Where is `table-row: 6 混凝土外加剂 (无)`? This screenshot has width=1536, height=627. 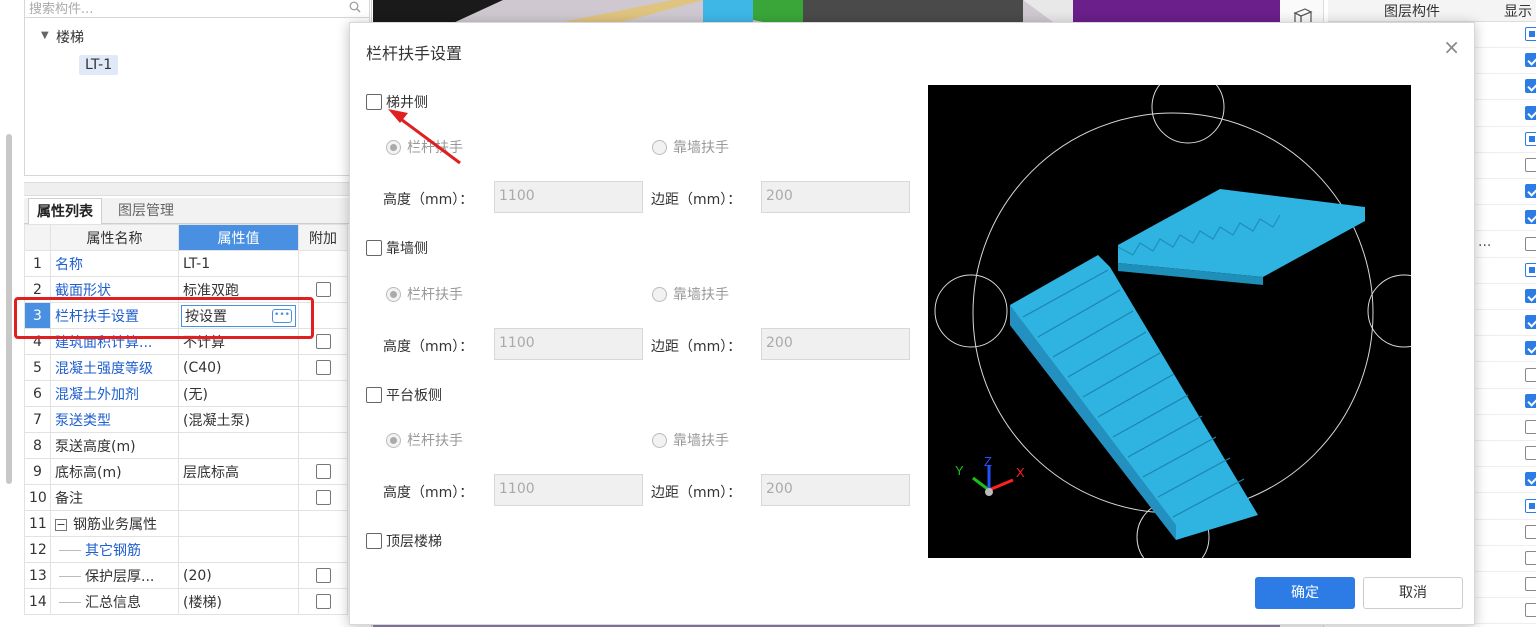 table-row: 6 混凝土外加剂 (无) is located at coordinates (186, 393).